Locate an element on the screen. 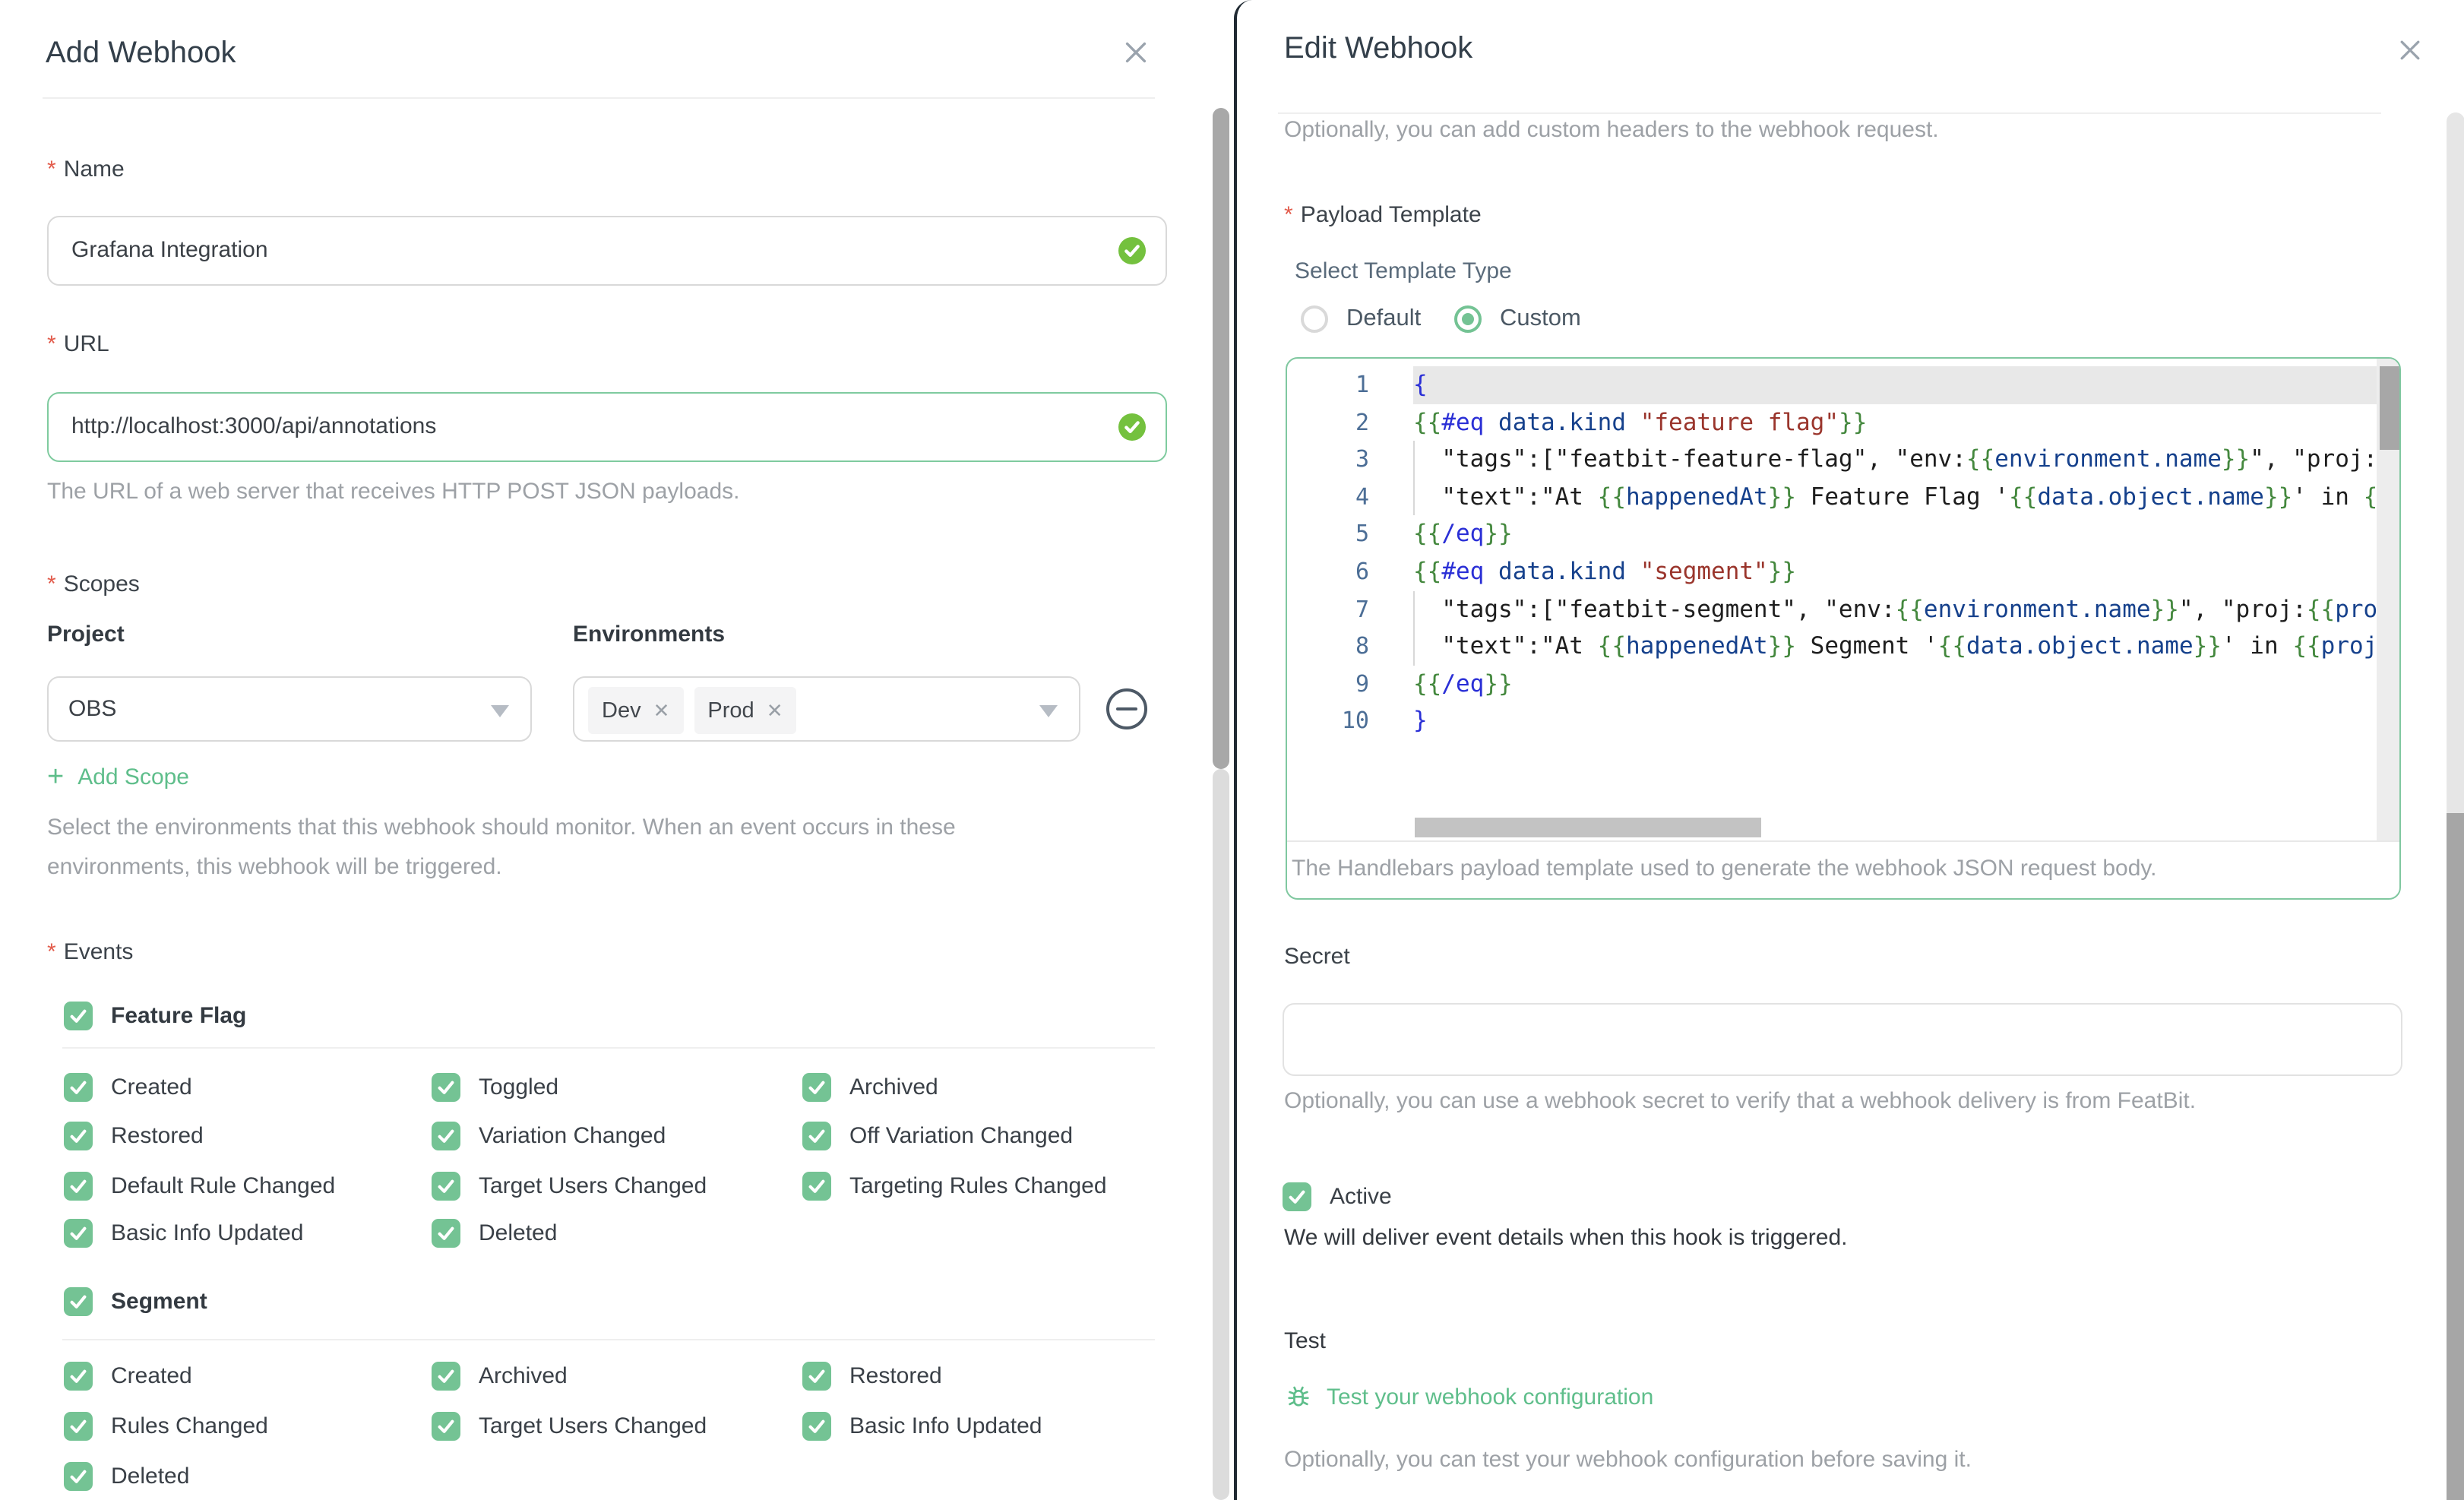  add-scope-button: + Add Scope is located at coordinates (118, 778).